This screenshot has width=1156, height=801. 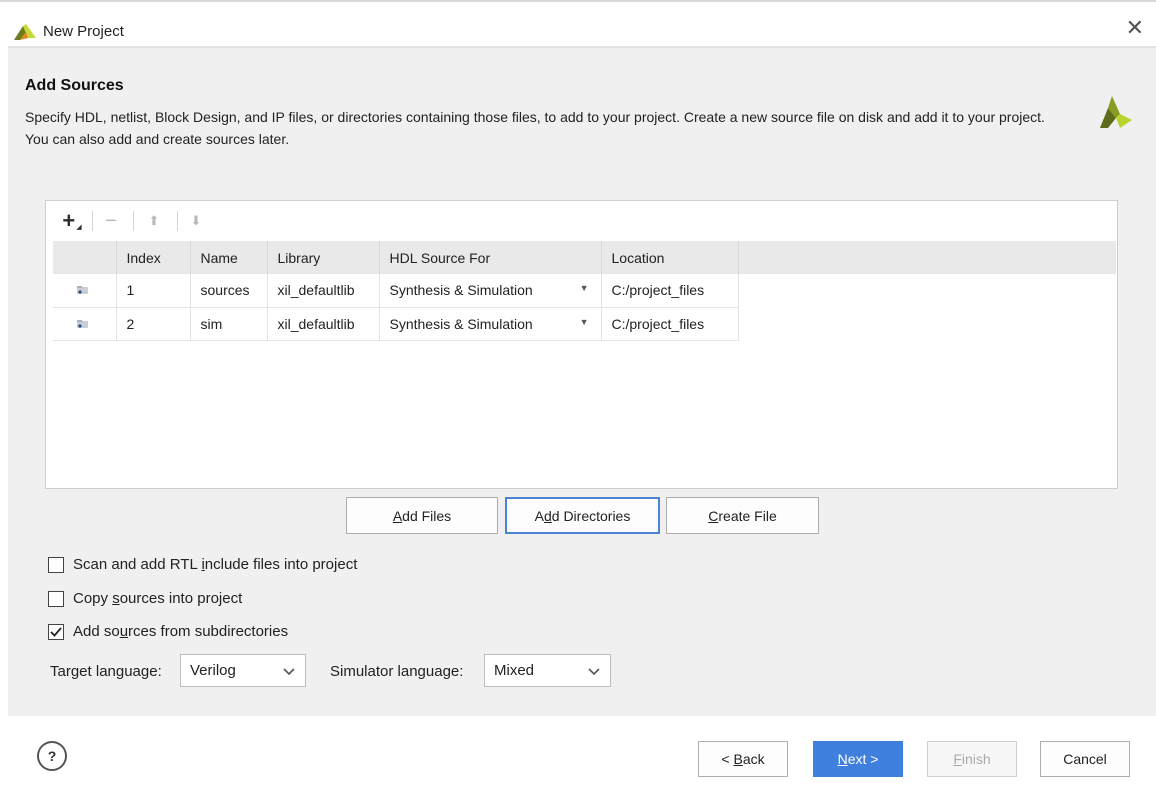 I want to click on back-label: ack, so click(x=753, y=759).